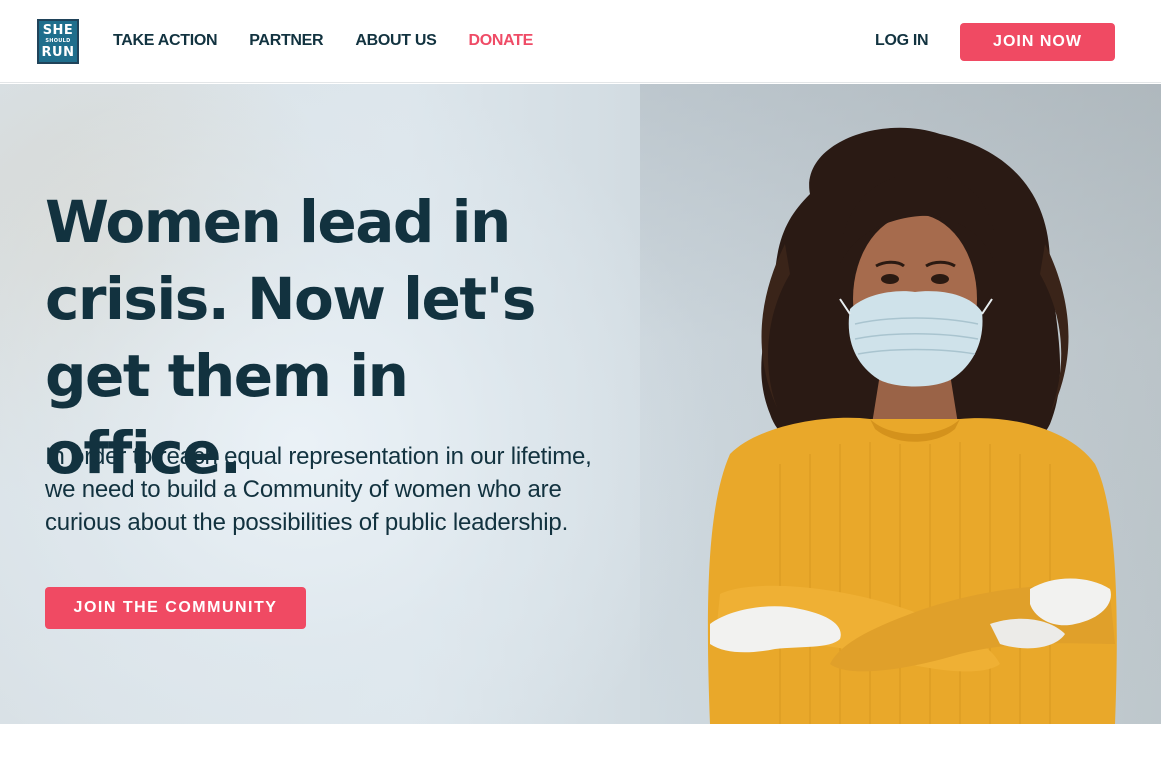  Describe the element at coordinates (1037, 42) in the screenshot. I see `join-now-button: JOIN NOW` at that location.